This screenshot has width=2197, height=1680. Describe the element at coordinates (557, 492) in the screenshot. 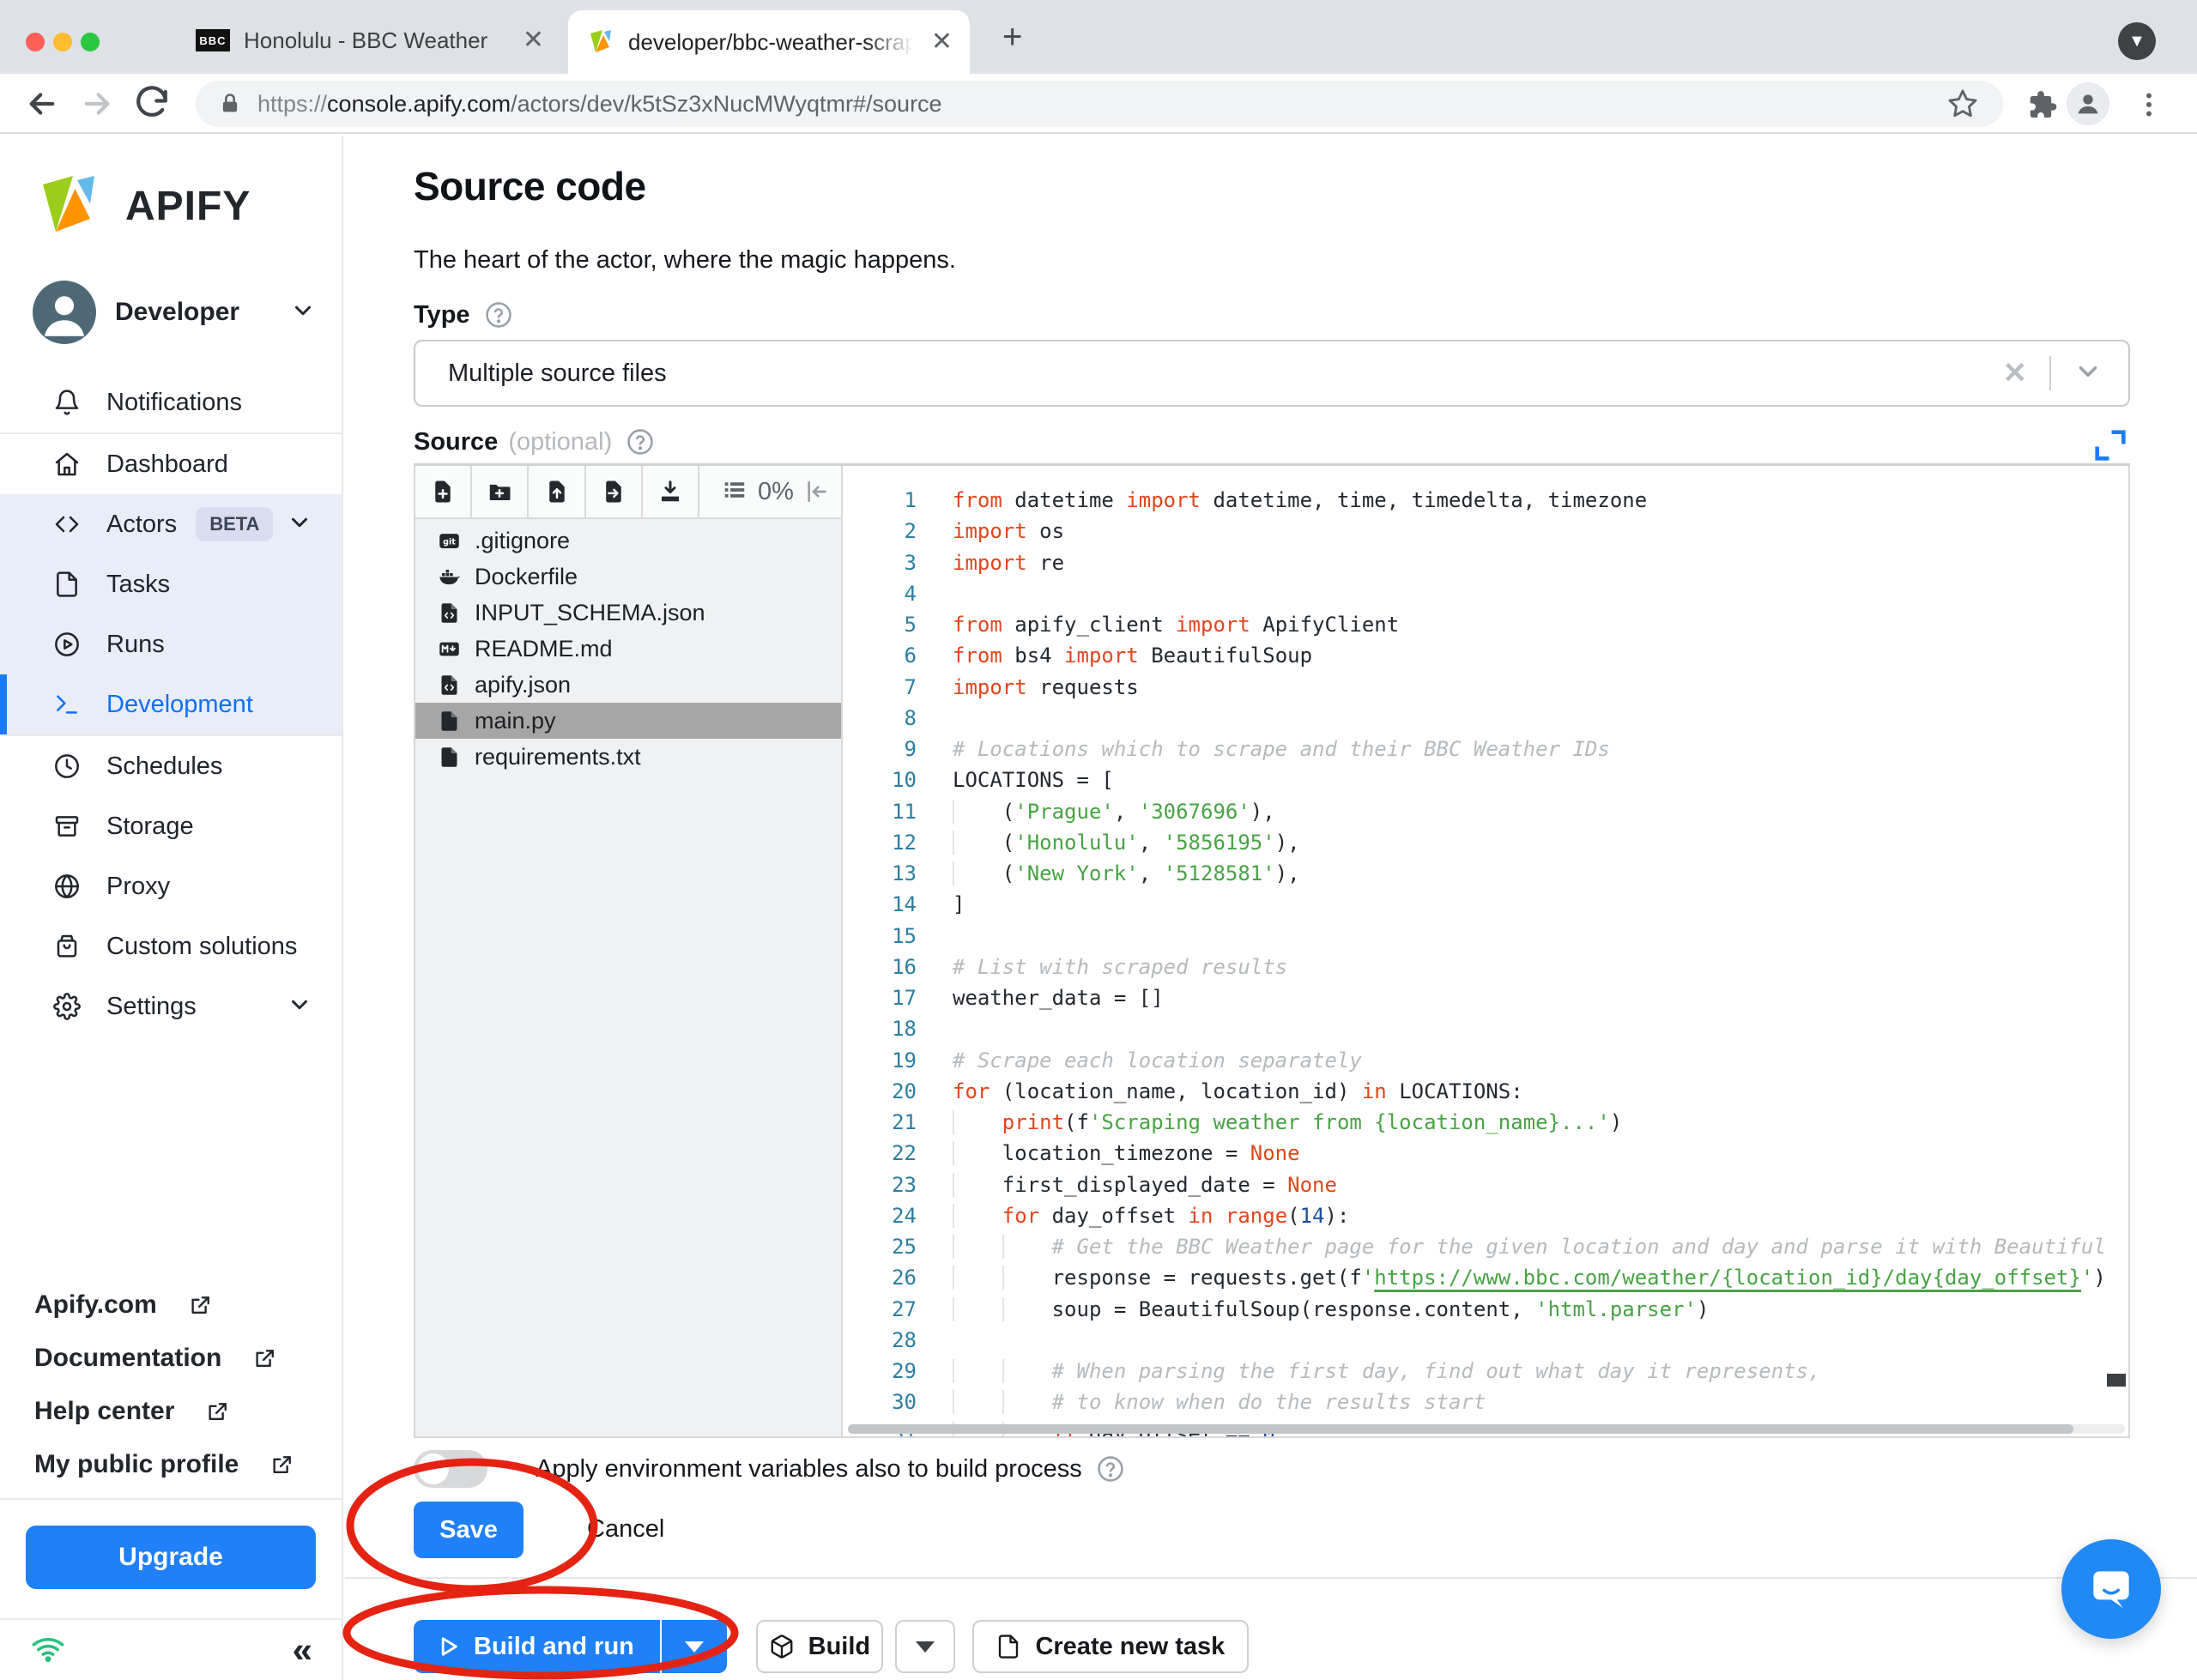

I see `upload-file-icon` at that location.